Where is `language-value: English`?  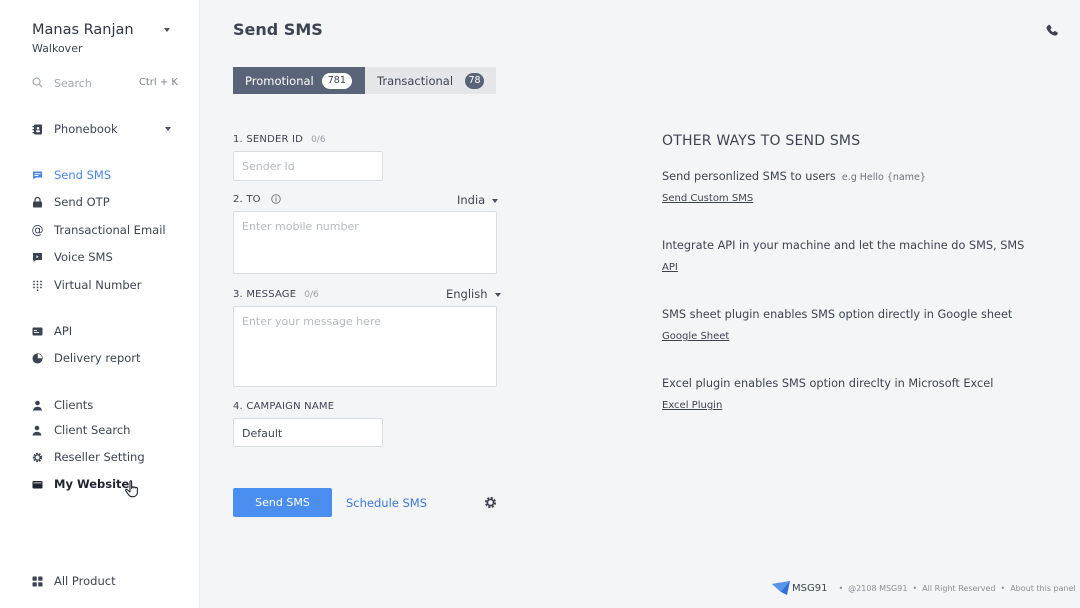 language-value: English is located at coordinates (467, 294).